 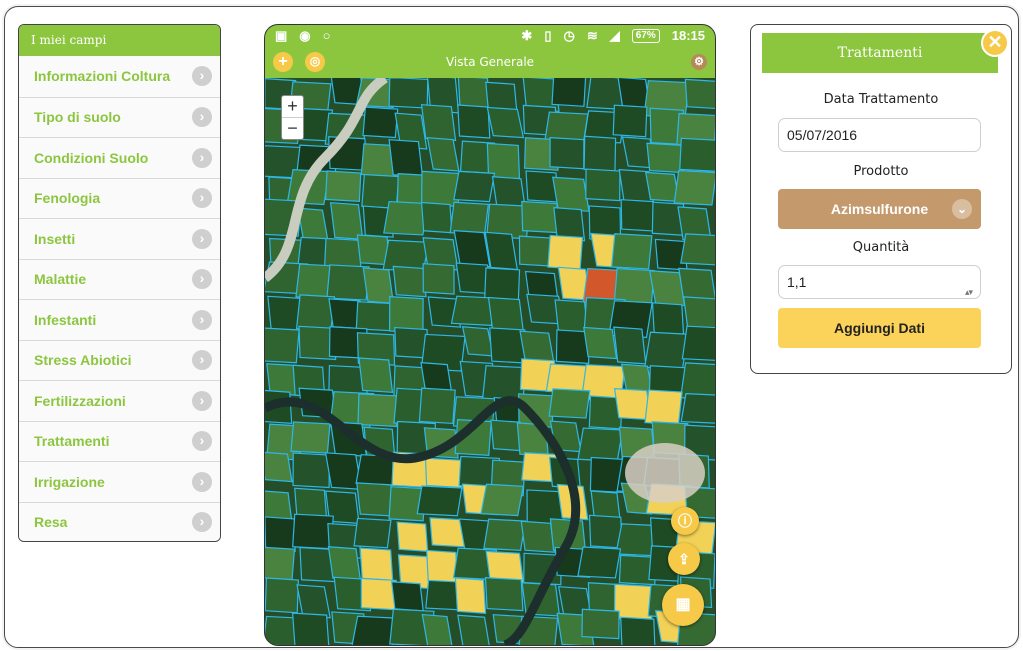 I want to click on share-icon: ⇪, so click(x=684, y=559).